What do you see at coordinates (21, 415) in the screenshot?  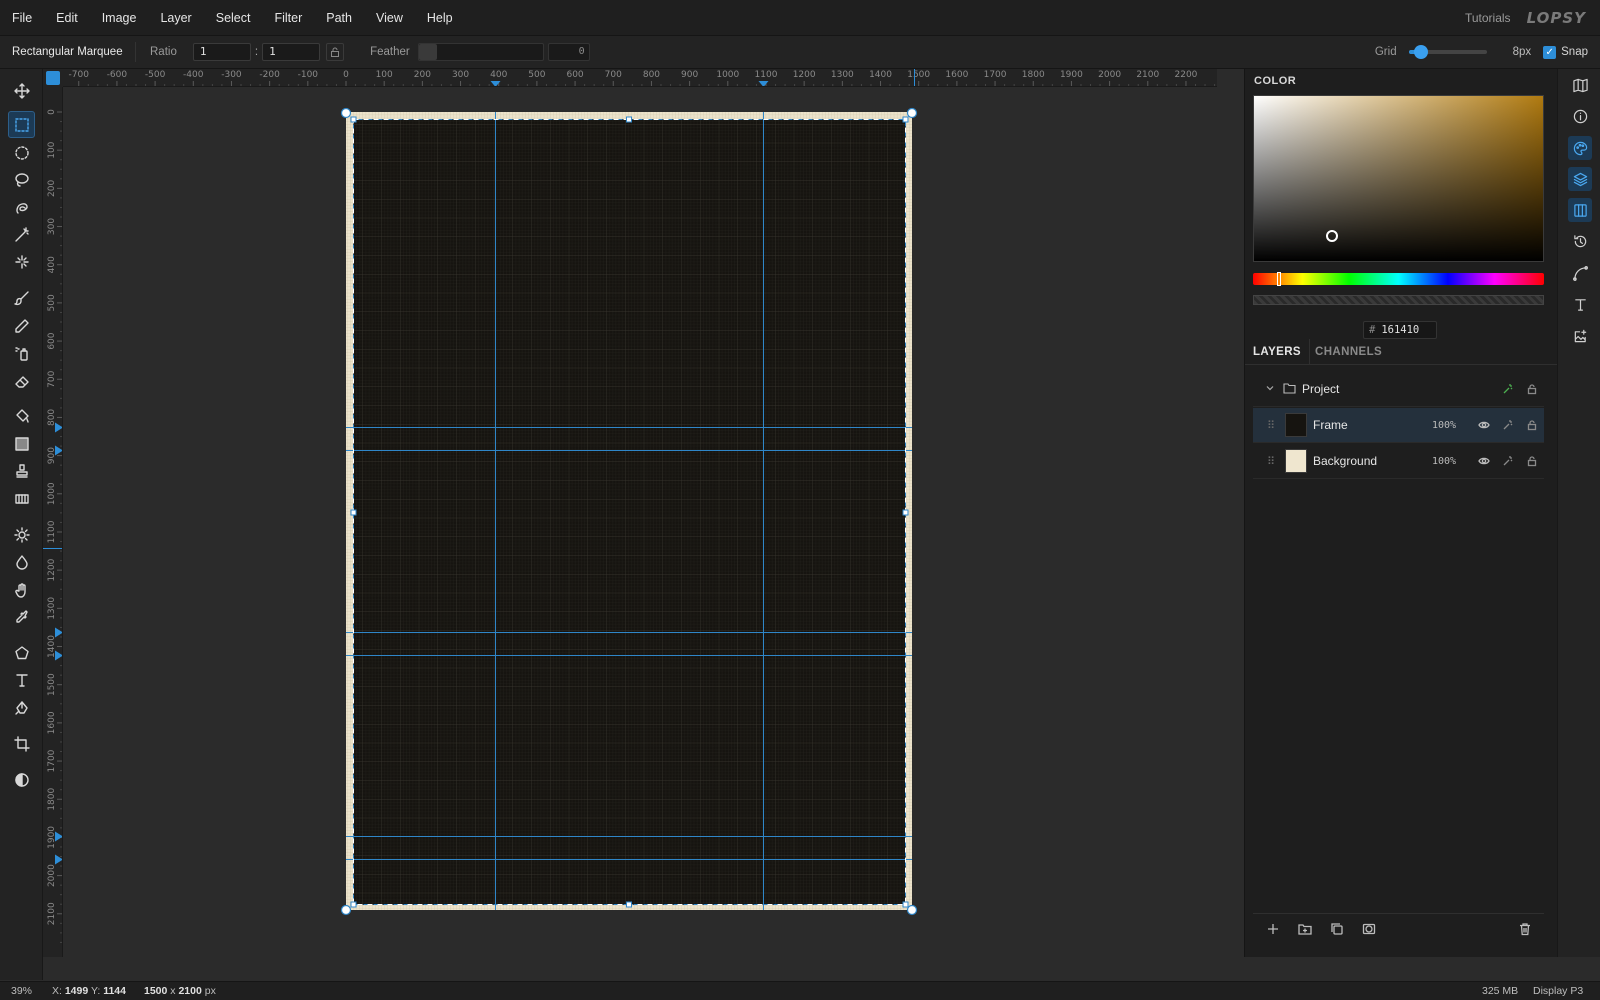 I see `paint-bucket-tool` at bounding box center [21, 415].